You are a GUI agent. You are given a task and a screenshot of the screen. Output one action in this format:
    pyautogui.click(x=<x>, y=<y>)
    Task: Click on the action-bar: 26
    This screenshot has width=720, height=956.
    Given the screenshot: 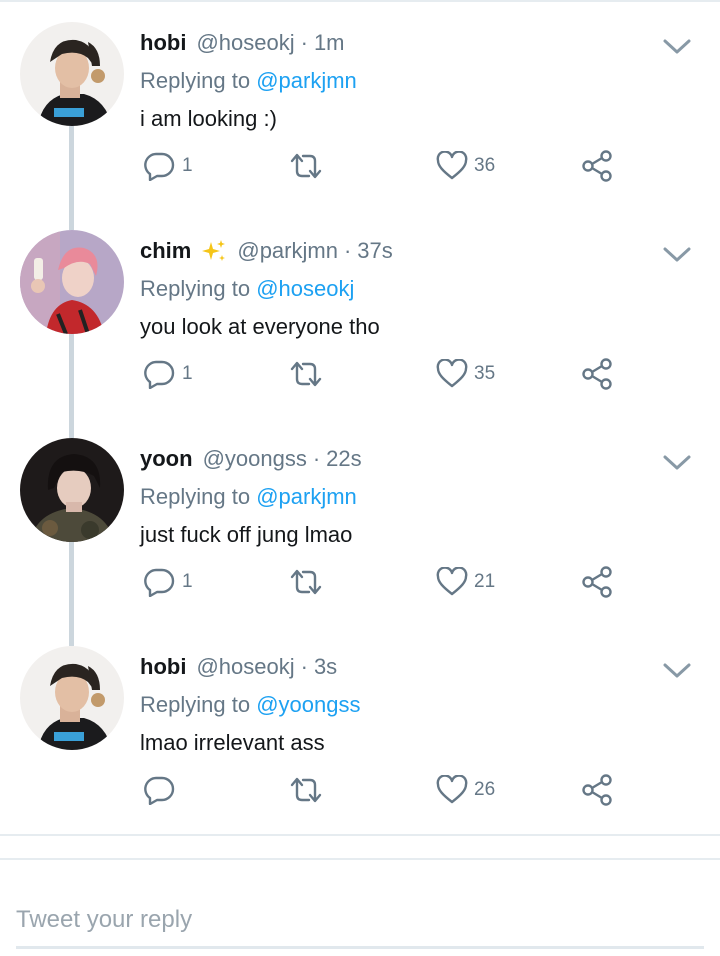 What is the action you would take?
    pyautogui.click(x=360, y=790)
    